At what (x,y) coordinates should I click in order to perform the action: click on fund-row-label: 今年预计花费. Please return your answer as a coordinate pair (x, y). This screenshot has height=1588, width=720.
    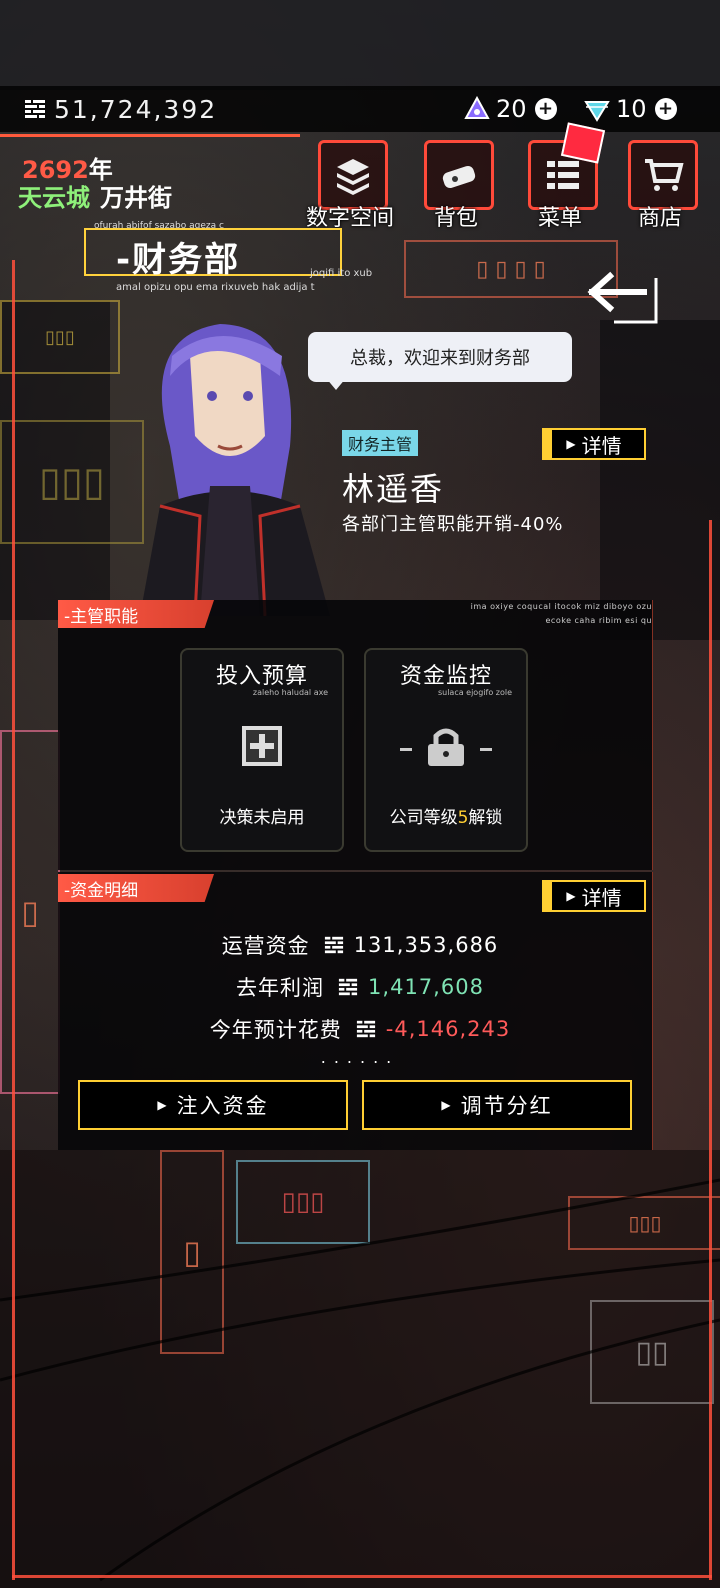
    Looking at the image, I should click on (275, 1030).